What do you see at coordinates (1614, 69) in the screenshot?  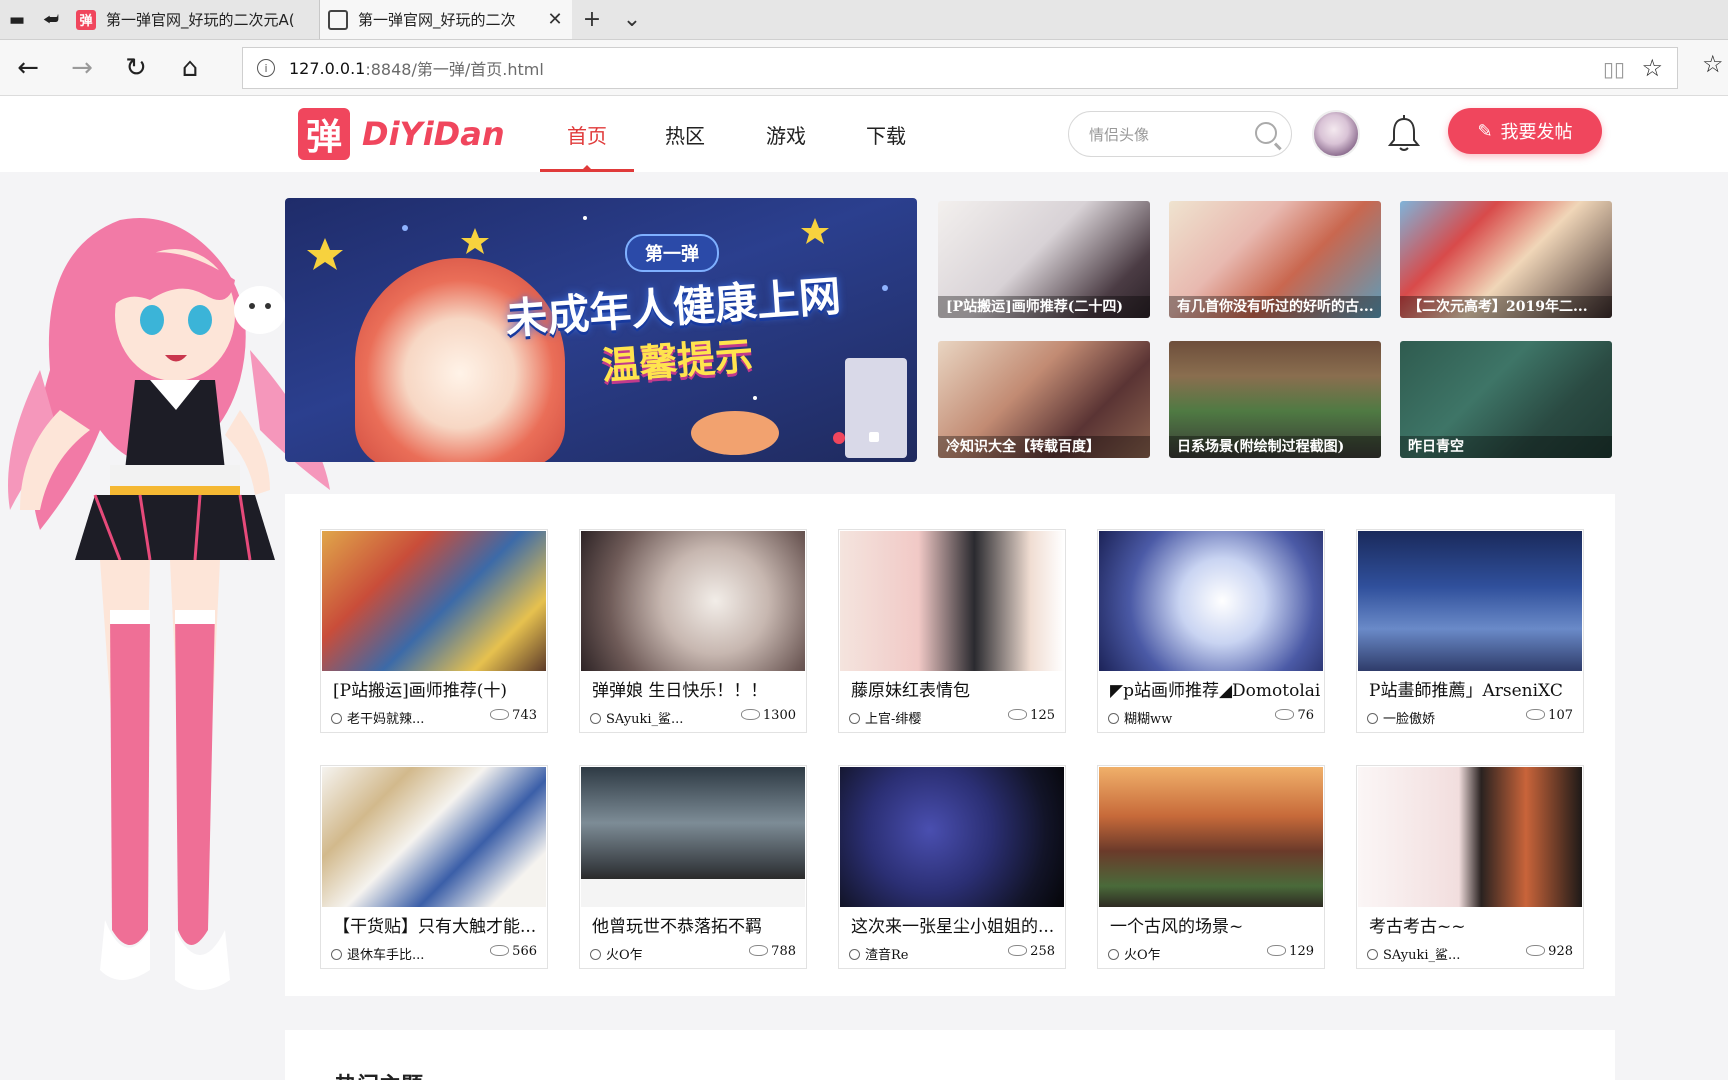 I see `reading-view-icon: ▯▯` at bounding box center [1614, 69].